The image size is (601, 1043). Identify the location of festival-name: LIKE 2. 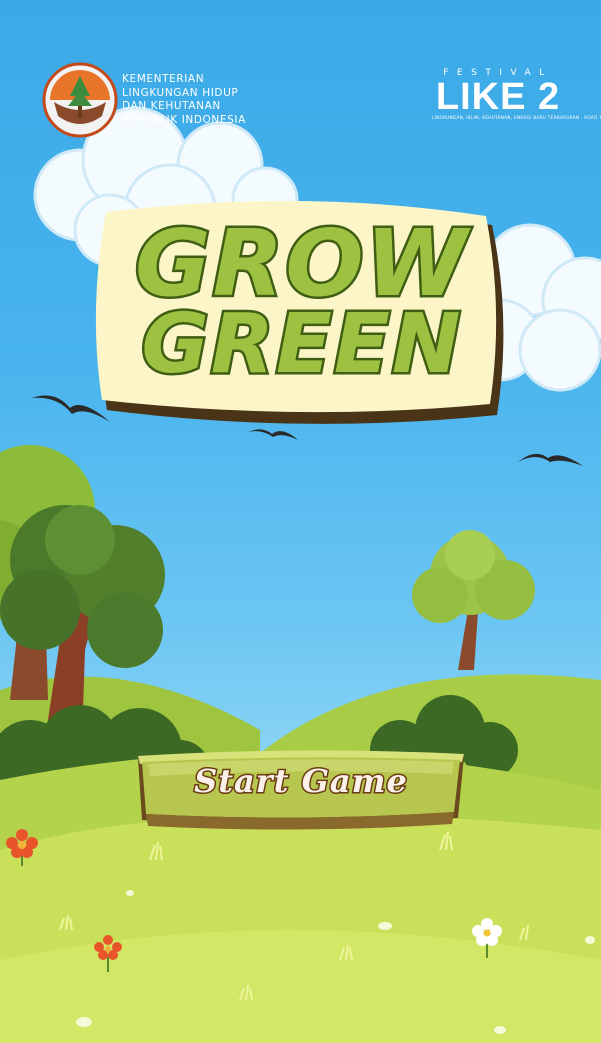
(498, 97).